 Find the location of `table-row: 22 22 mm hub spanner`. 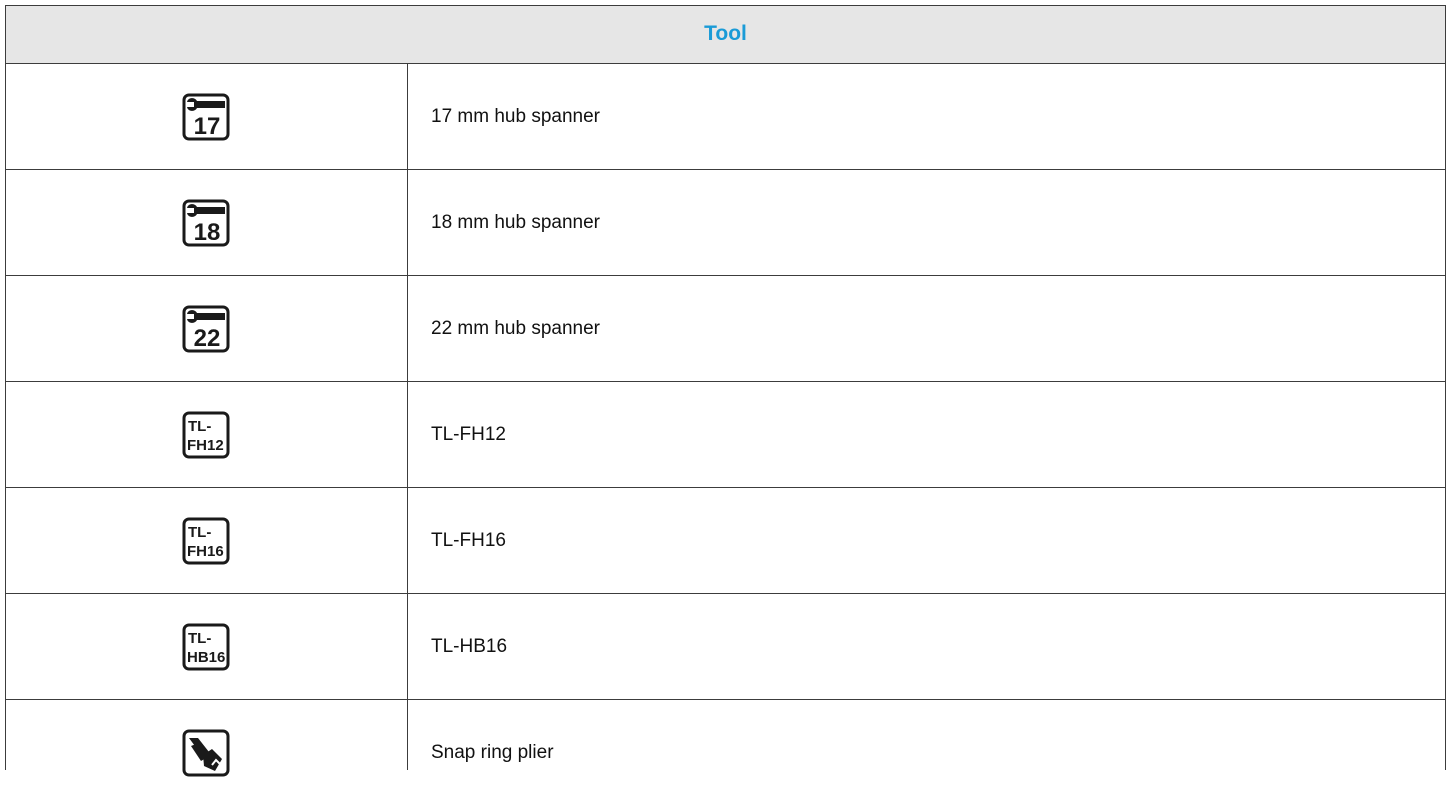

table-row: 22 22 mm hub spanner is located at coordinates (725, 328).